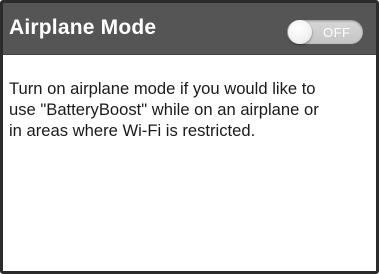 The height and width of the screenshot is (274, 379). Describe the element at coordinates (300, 32) in the screenshot. I see `toggle-knob` at that location.